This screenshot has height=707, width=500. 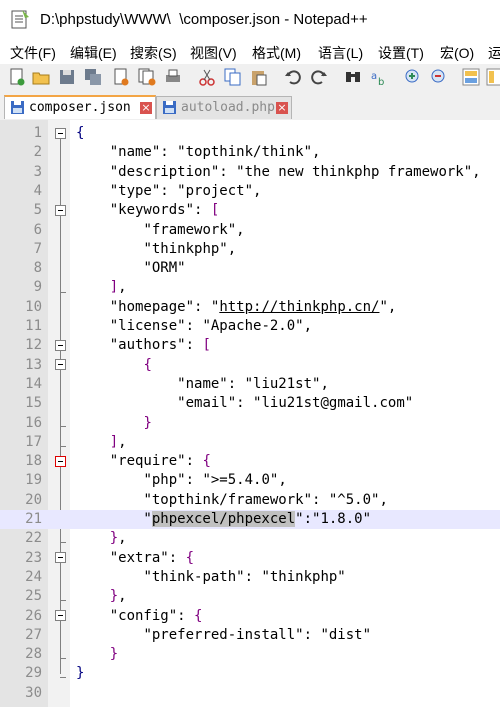 I want to click on code-line: 4 "type": "project",, so click(x=147, y=190).